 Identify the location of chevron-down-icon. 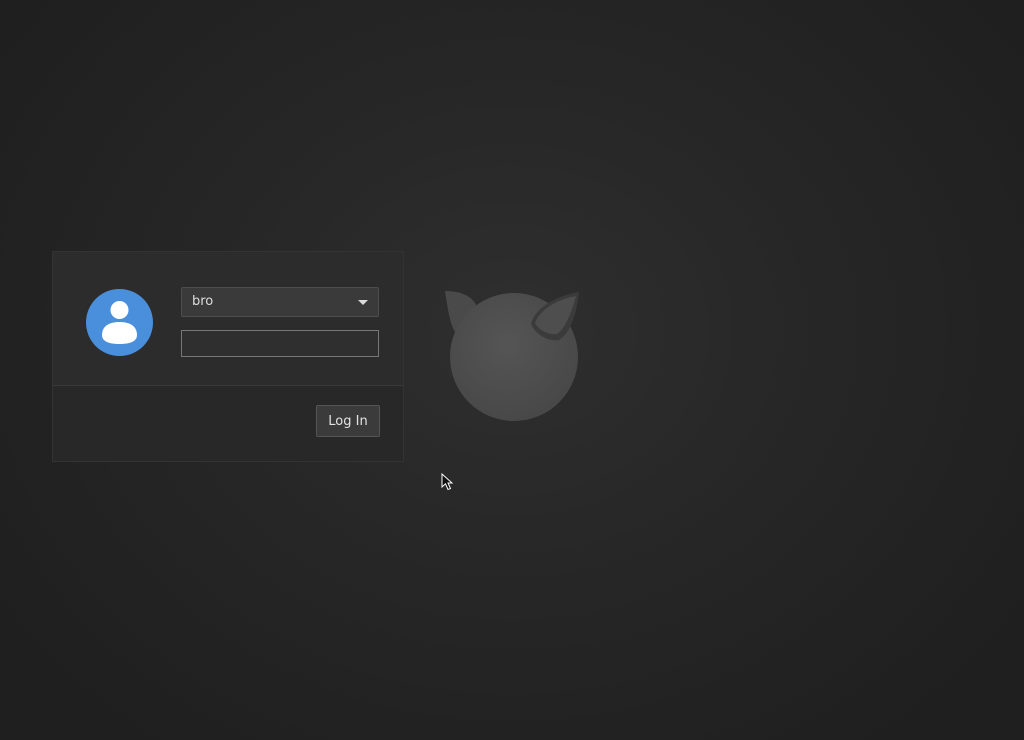
(363, 302).